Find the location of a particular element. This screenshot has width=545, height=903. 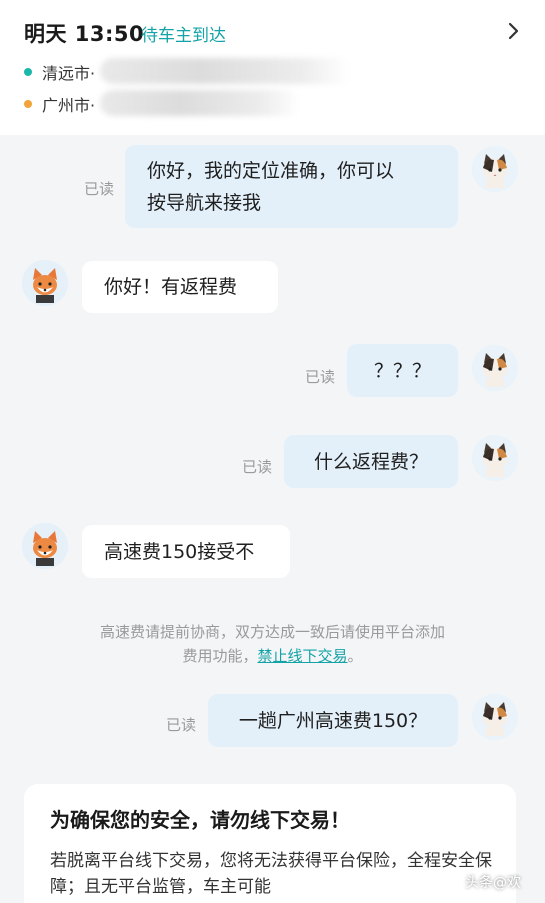

message-text: ？？？ is located at coordinates (402, 370).